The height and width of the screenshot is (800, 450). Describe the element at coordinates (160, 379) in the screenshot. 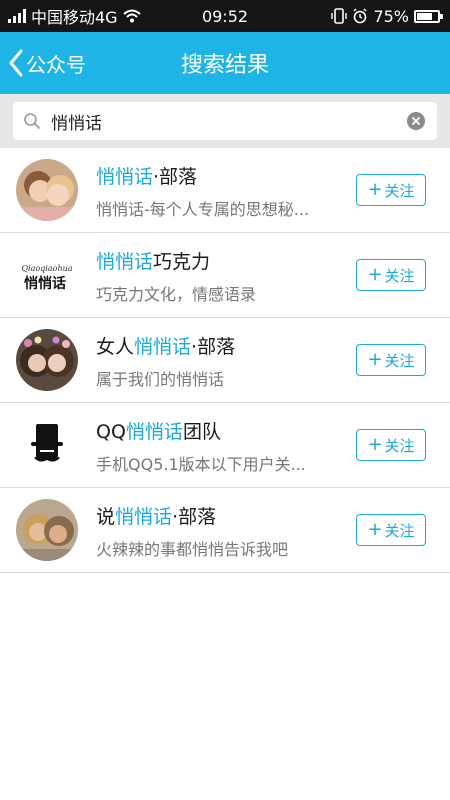

I see `result-description: 属于我们的悄悄话` at that location.